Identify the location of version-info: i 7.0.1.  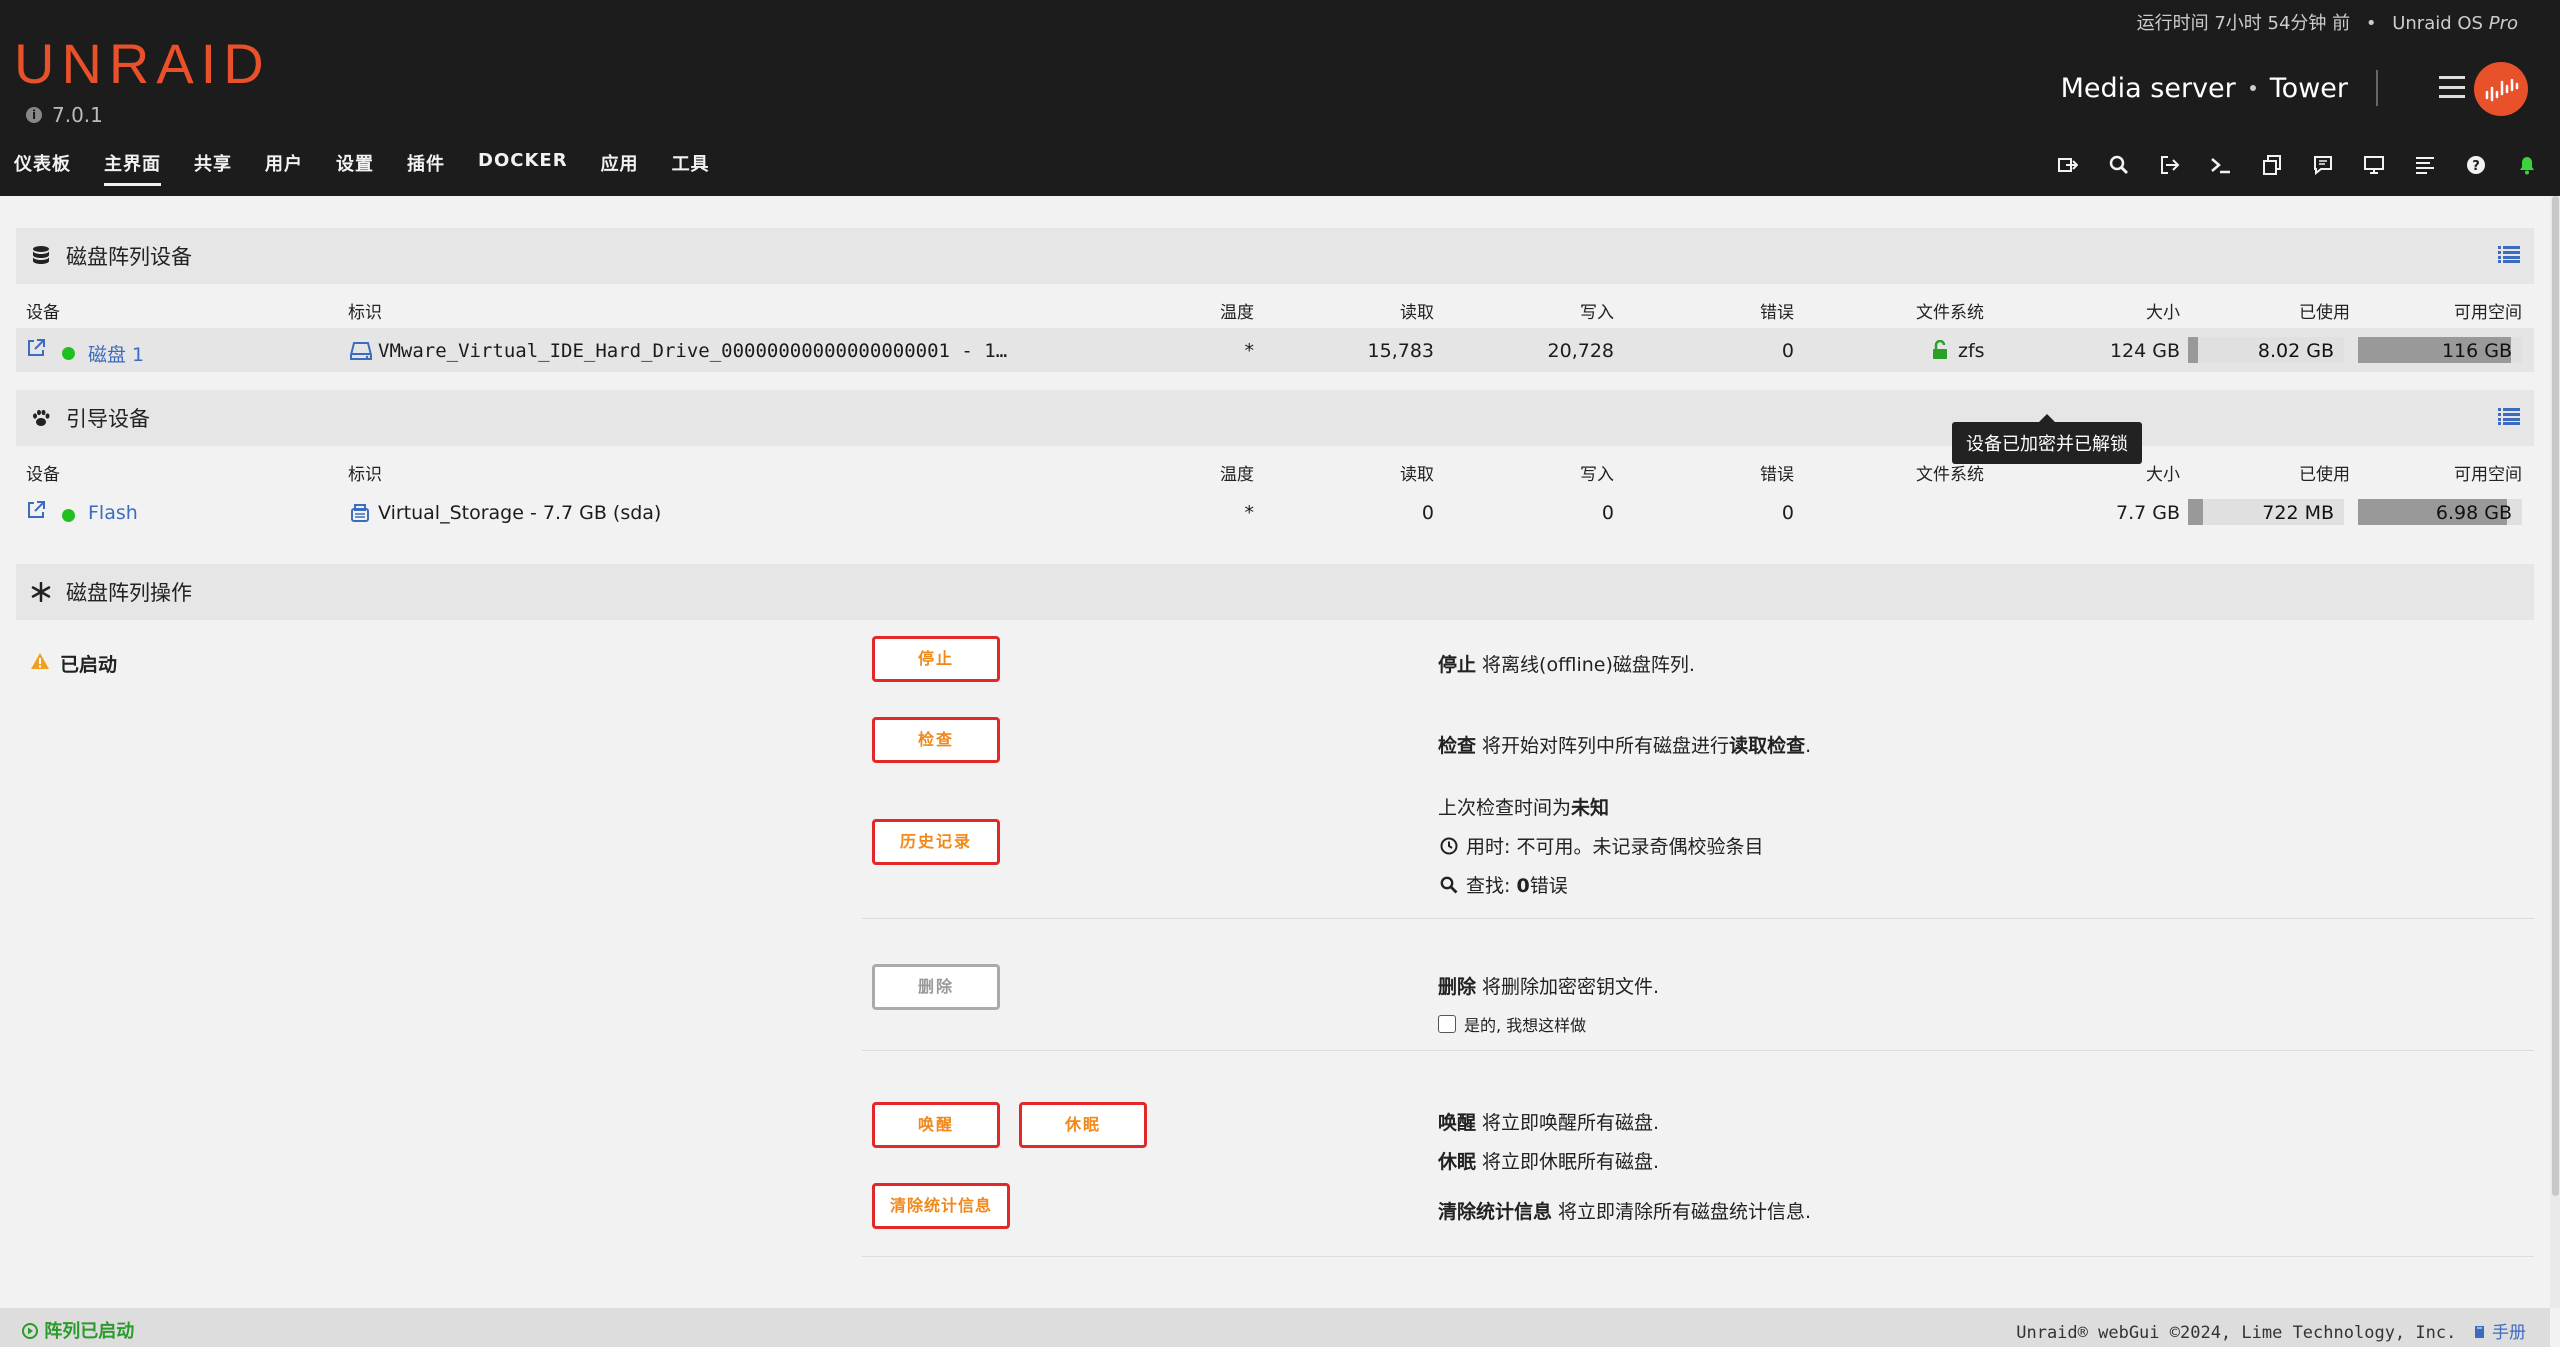
(64, 115).